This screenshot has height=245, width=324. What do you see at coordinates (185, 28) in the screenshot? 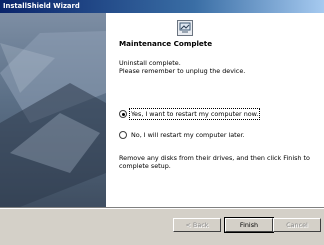
I see `computer-icon` at bounding box center [185, 28].